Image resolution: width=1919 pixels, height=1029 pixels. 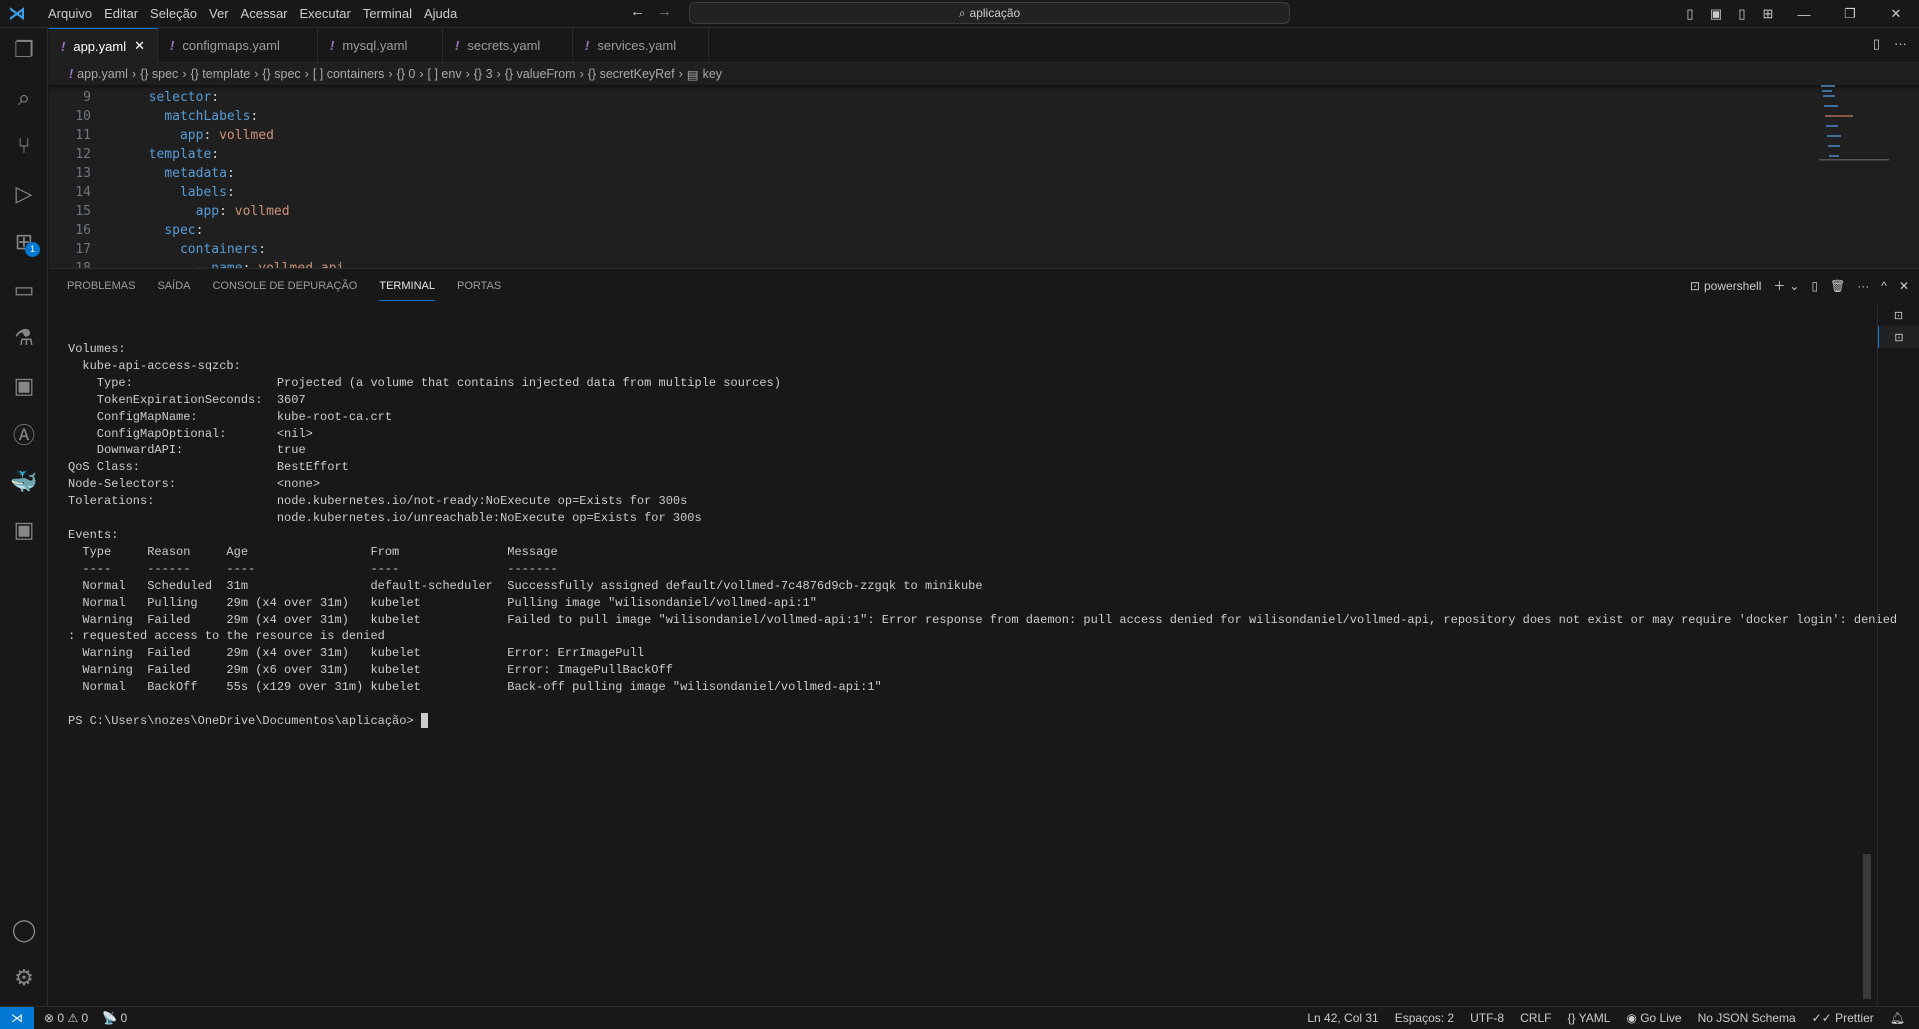 I want to click on notifications-bell-icon: 🔔︎, so click(x=1897, y=1018).